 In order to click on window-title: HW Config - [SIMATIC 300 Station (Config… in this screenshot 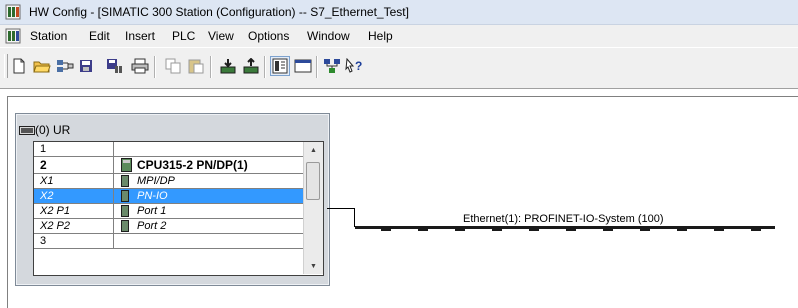, I will do `click(219, 12)`.